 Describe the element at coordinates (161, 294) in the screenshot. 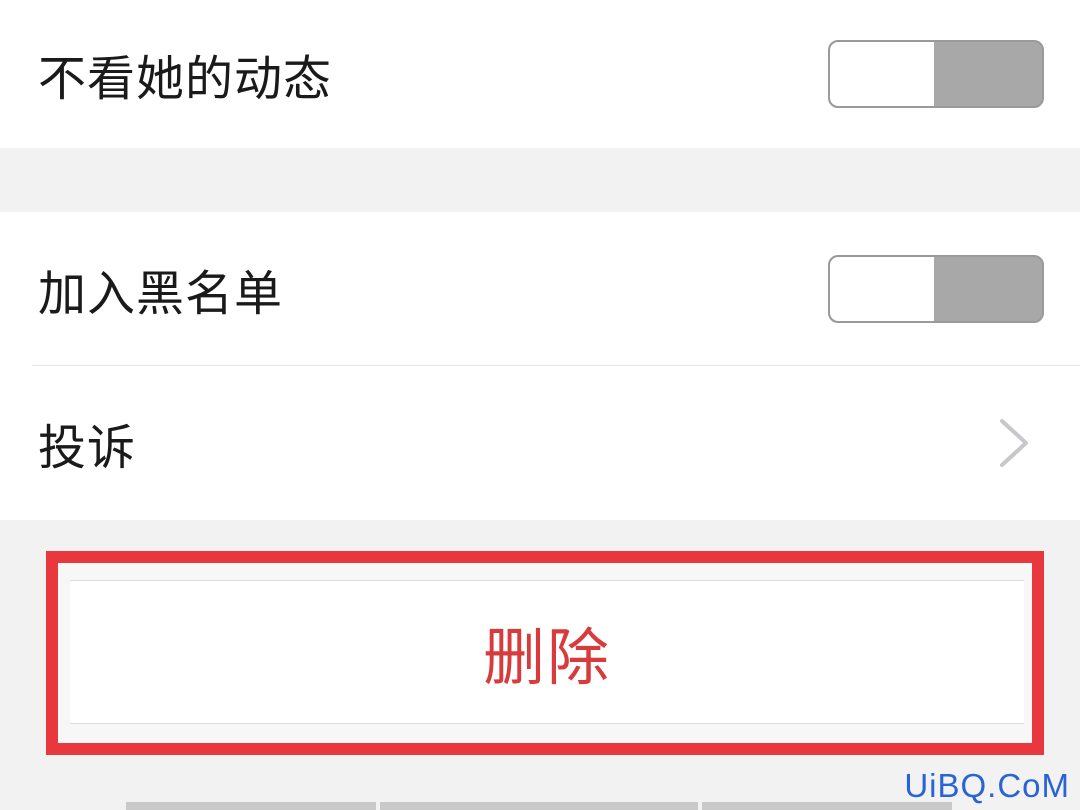

I see `blacklist-label: 加入黑名单` at that location.